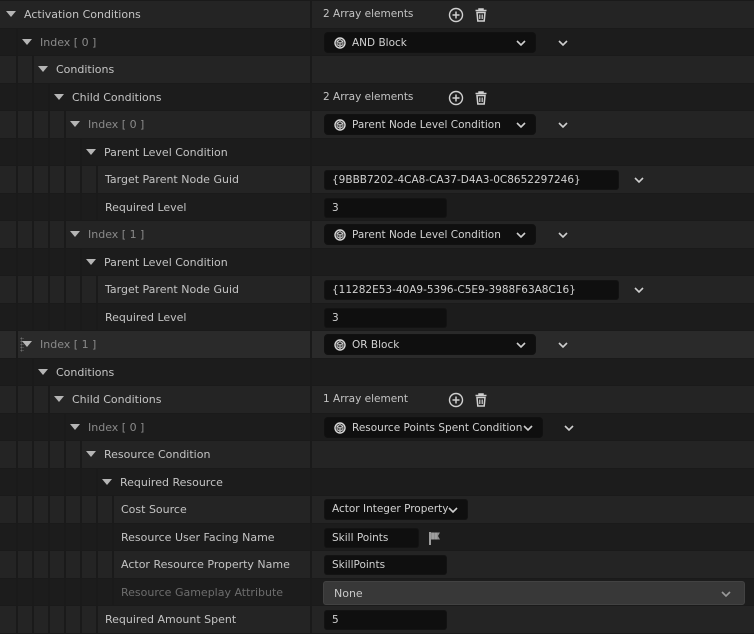 This screenshot has width=754, height=634. I want to click on value-cell: AND Block, so click(533, 42).